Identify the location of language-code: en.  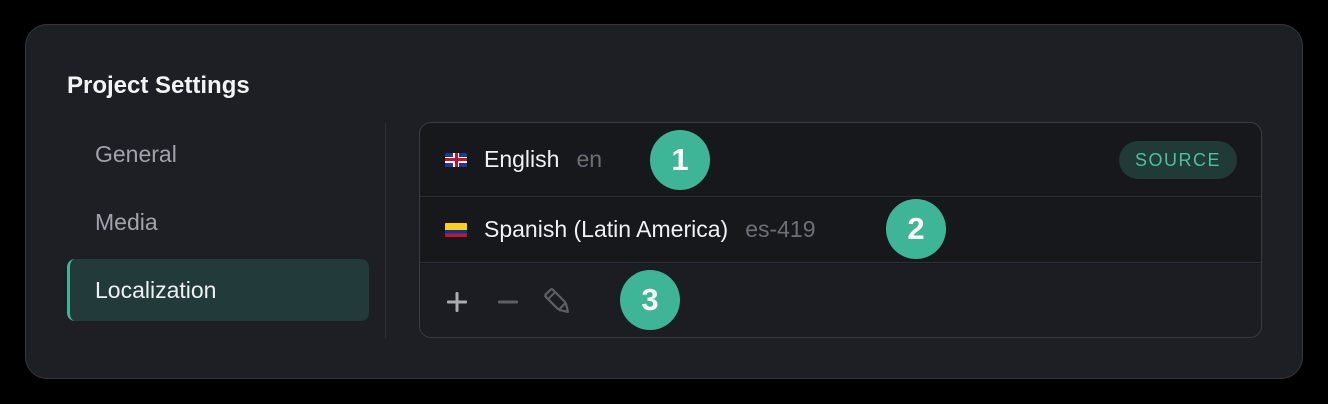
(589, 159).